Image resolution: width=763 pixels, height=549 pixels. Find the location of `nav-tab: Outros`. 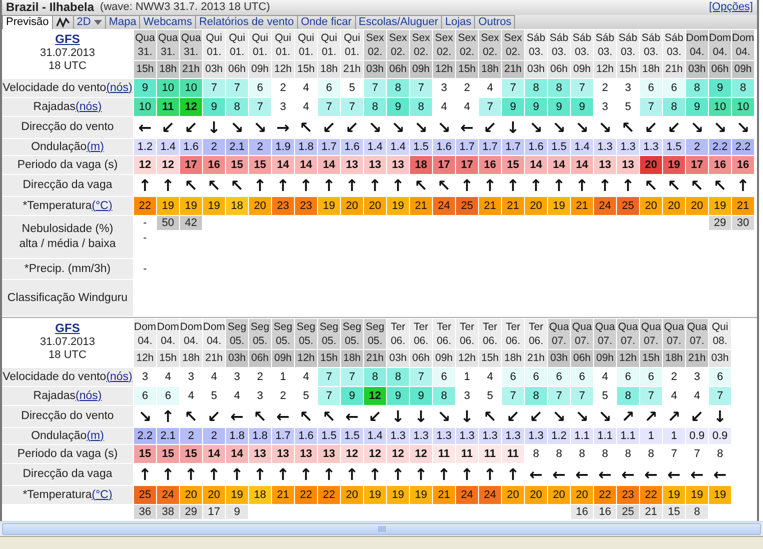

nav-tab: Outros is located at coordinates (495, 21).